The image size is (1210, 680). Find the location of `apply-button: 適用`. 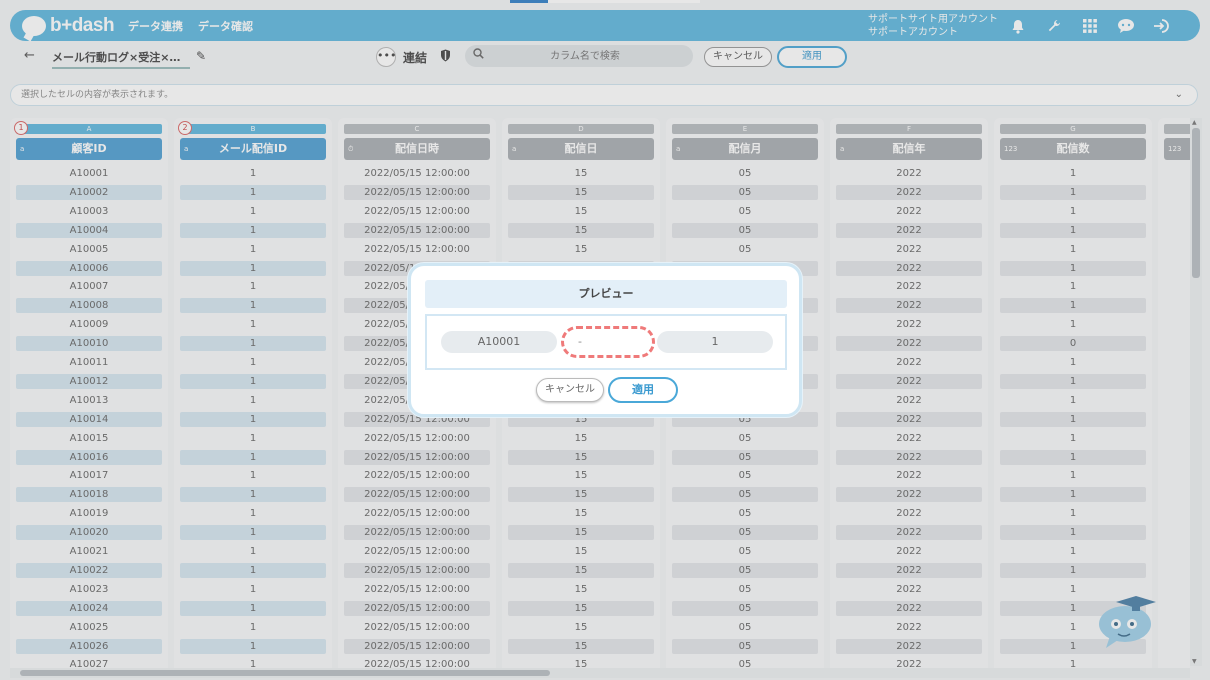

apply-button: 適用 is located at coordinates (643, 390).